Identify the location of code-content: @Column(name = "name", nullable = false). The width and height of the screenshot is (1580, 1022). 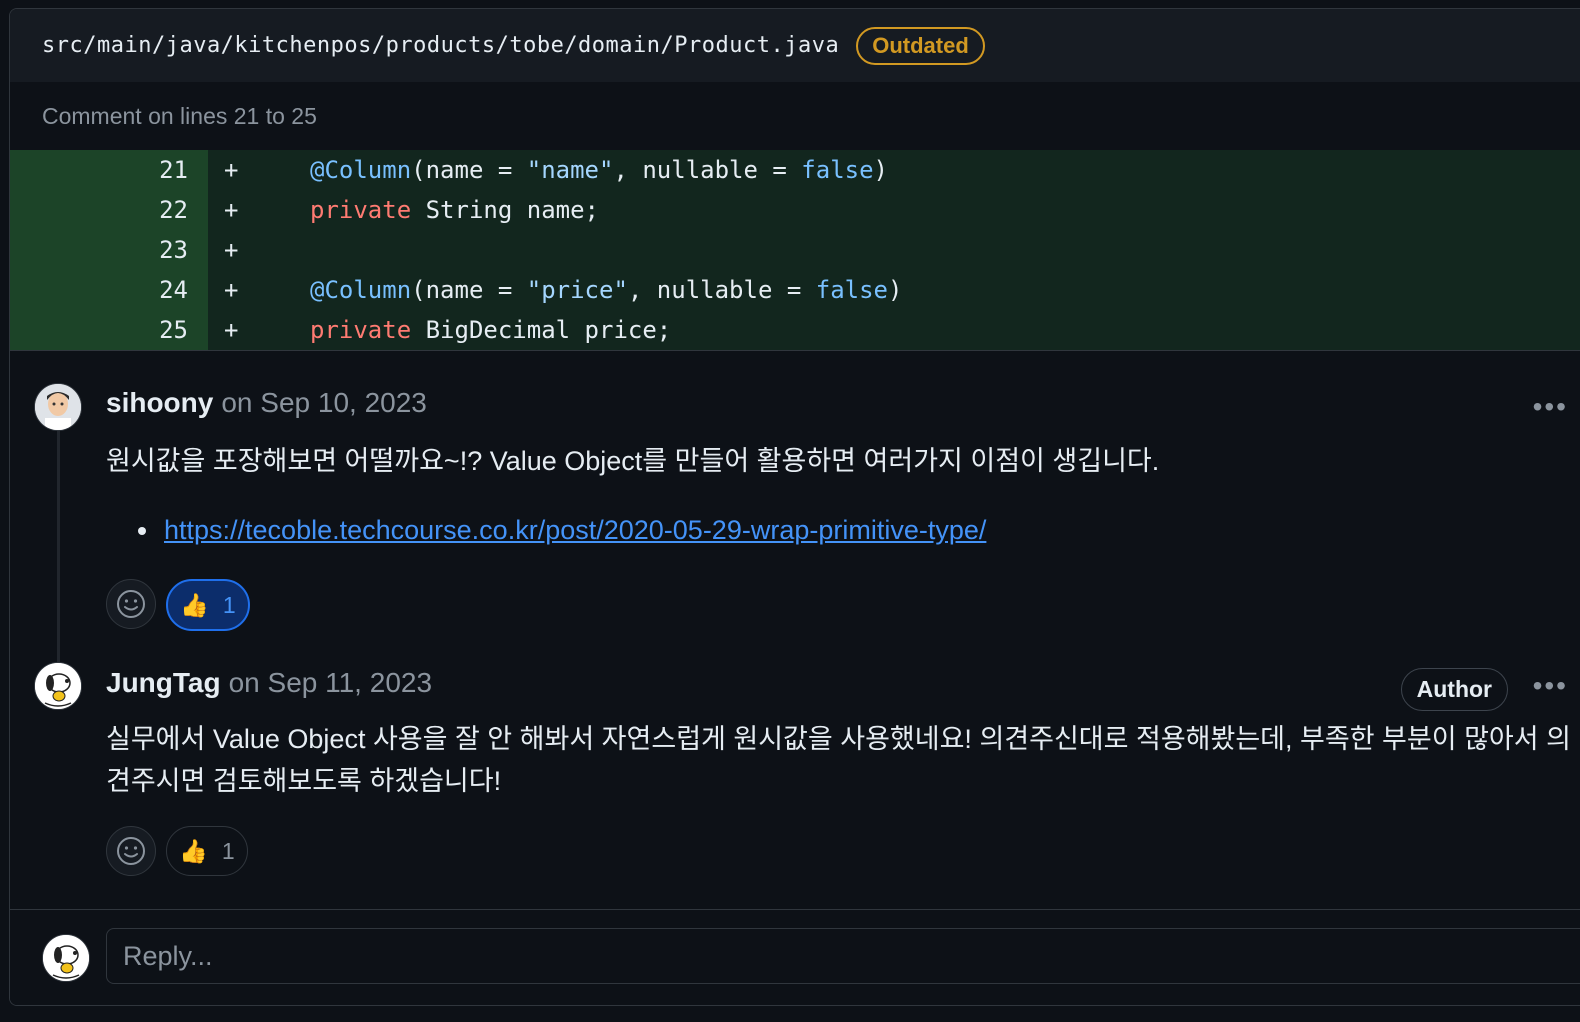
(599, 170).